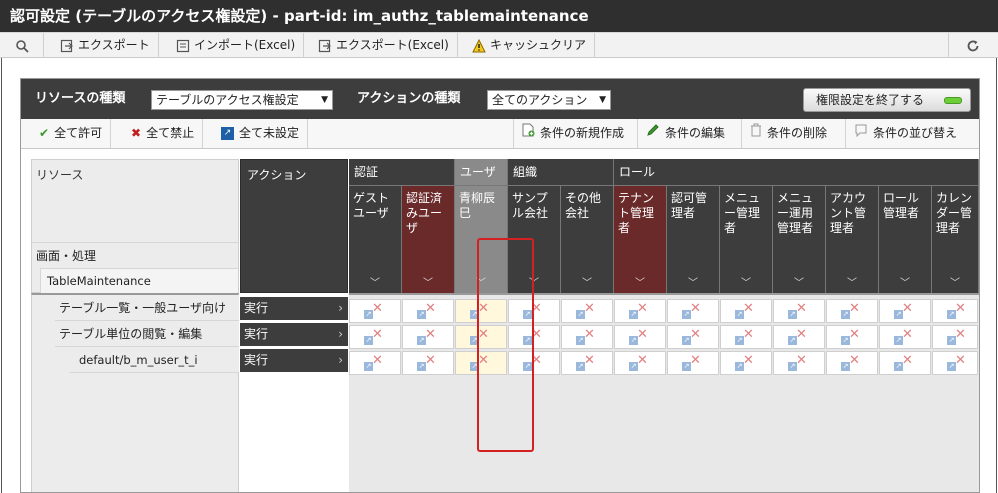  Describe the element at coordinates (424, 213) in the screenshot. I see `column-label: 認証済みユーザ` at that location.